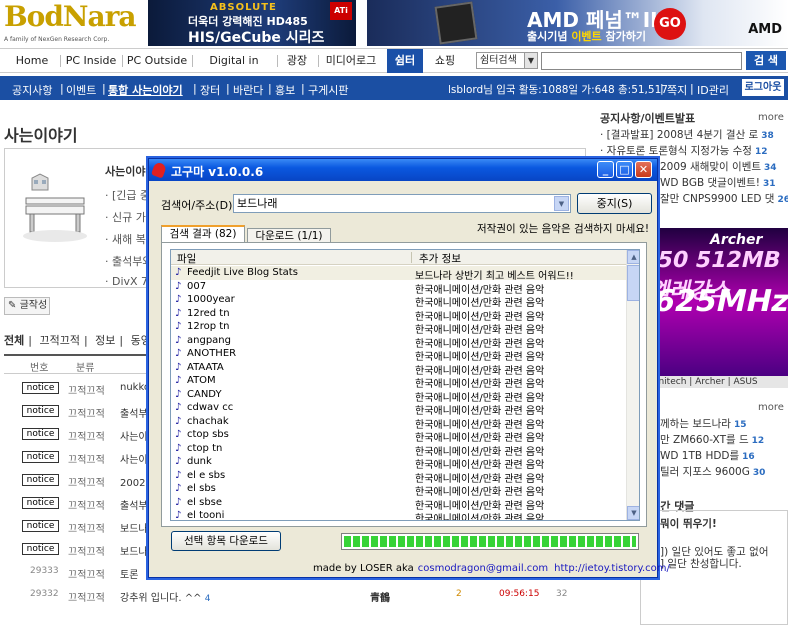  Describe the element at coordinates (605, 169) in the screenshot. I see `minimize-icon: _` at that location.